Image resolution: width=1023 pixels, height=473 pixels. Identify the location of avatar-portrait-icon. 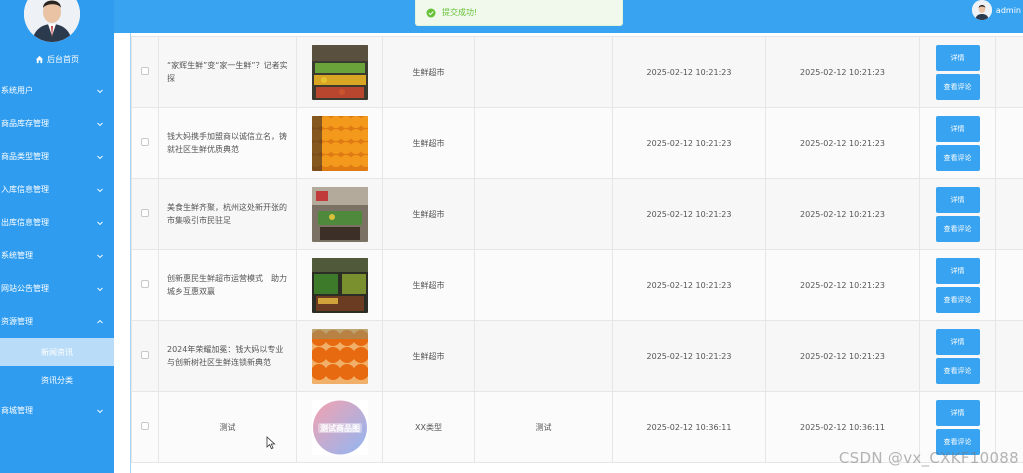
(981, 10).